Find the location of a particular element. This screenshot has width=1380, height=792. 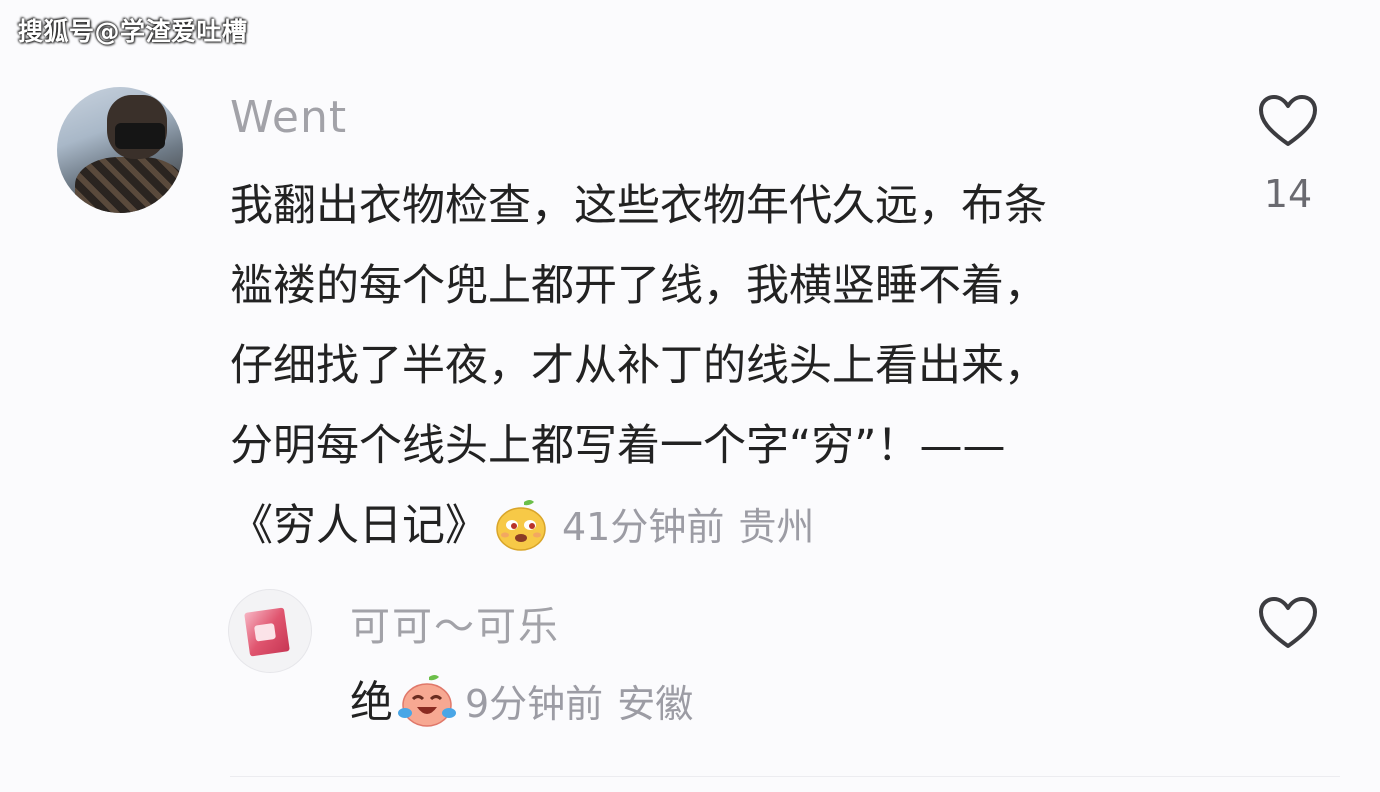

comment-line: 《穷人日记》 is located at coordinates (359, 526).